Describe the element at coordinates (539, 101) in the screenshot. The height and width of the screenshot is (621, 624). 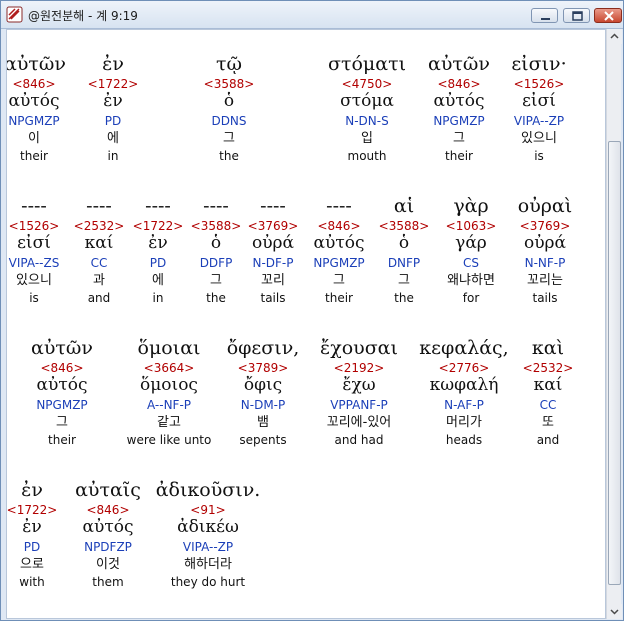
I see `lemma: εἰσί` at that location.